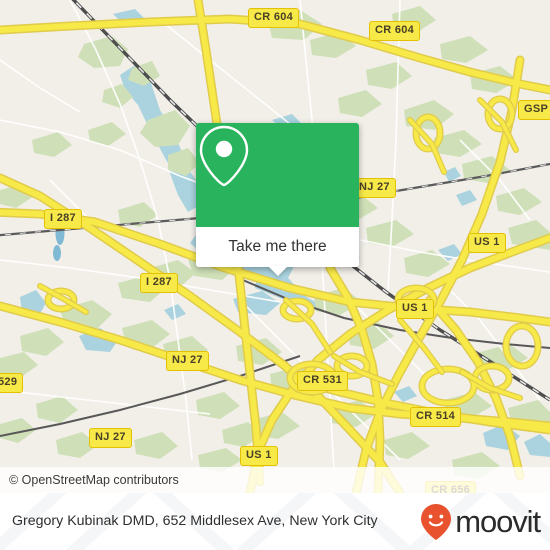 Image resolution: width=550 pixels, height=550 pixels. I want to click on road-shield-cr604-a: CR 604, so click(274, 18).